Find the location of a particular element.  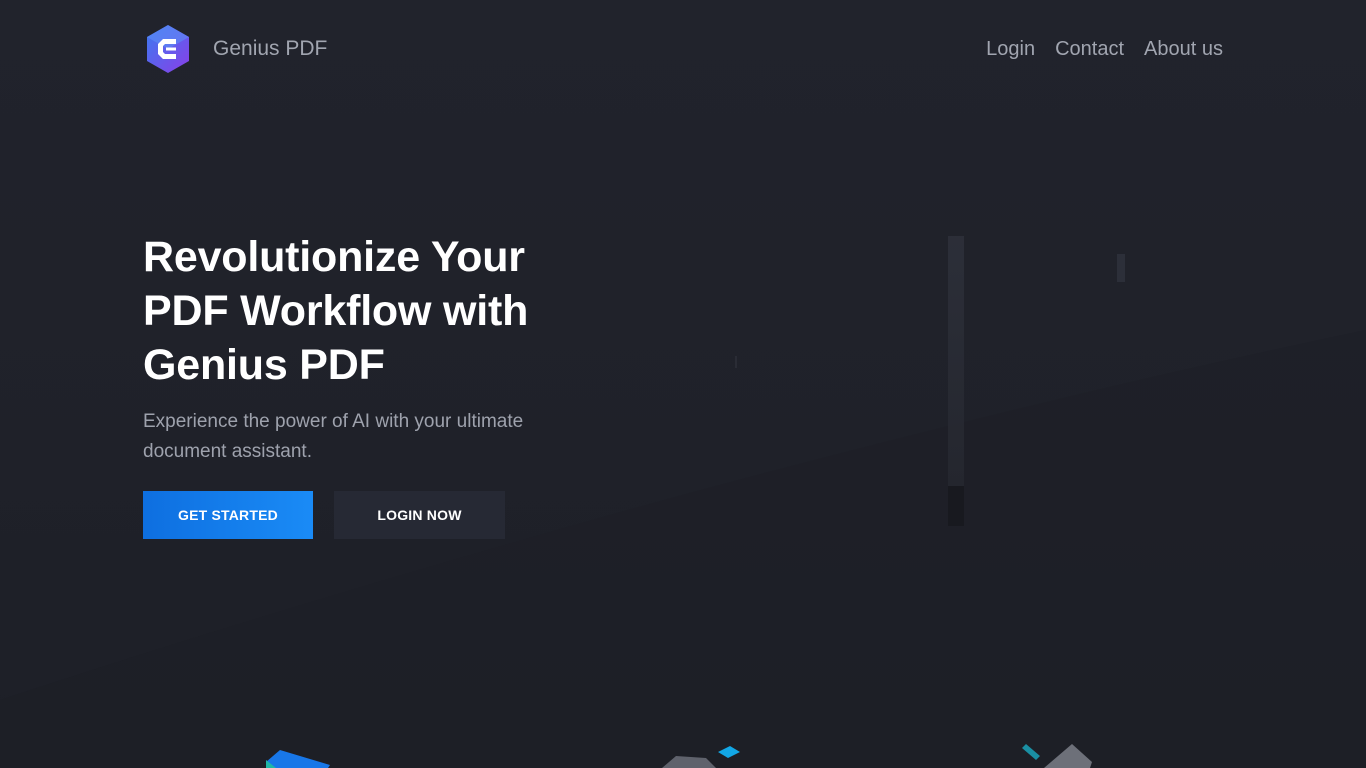

background-pillar is located at coordinates (956, 361).